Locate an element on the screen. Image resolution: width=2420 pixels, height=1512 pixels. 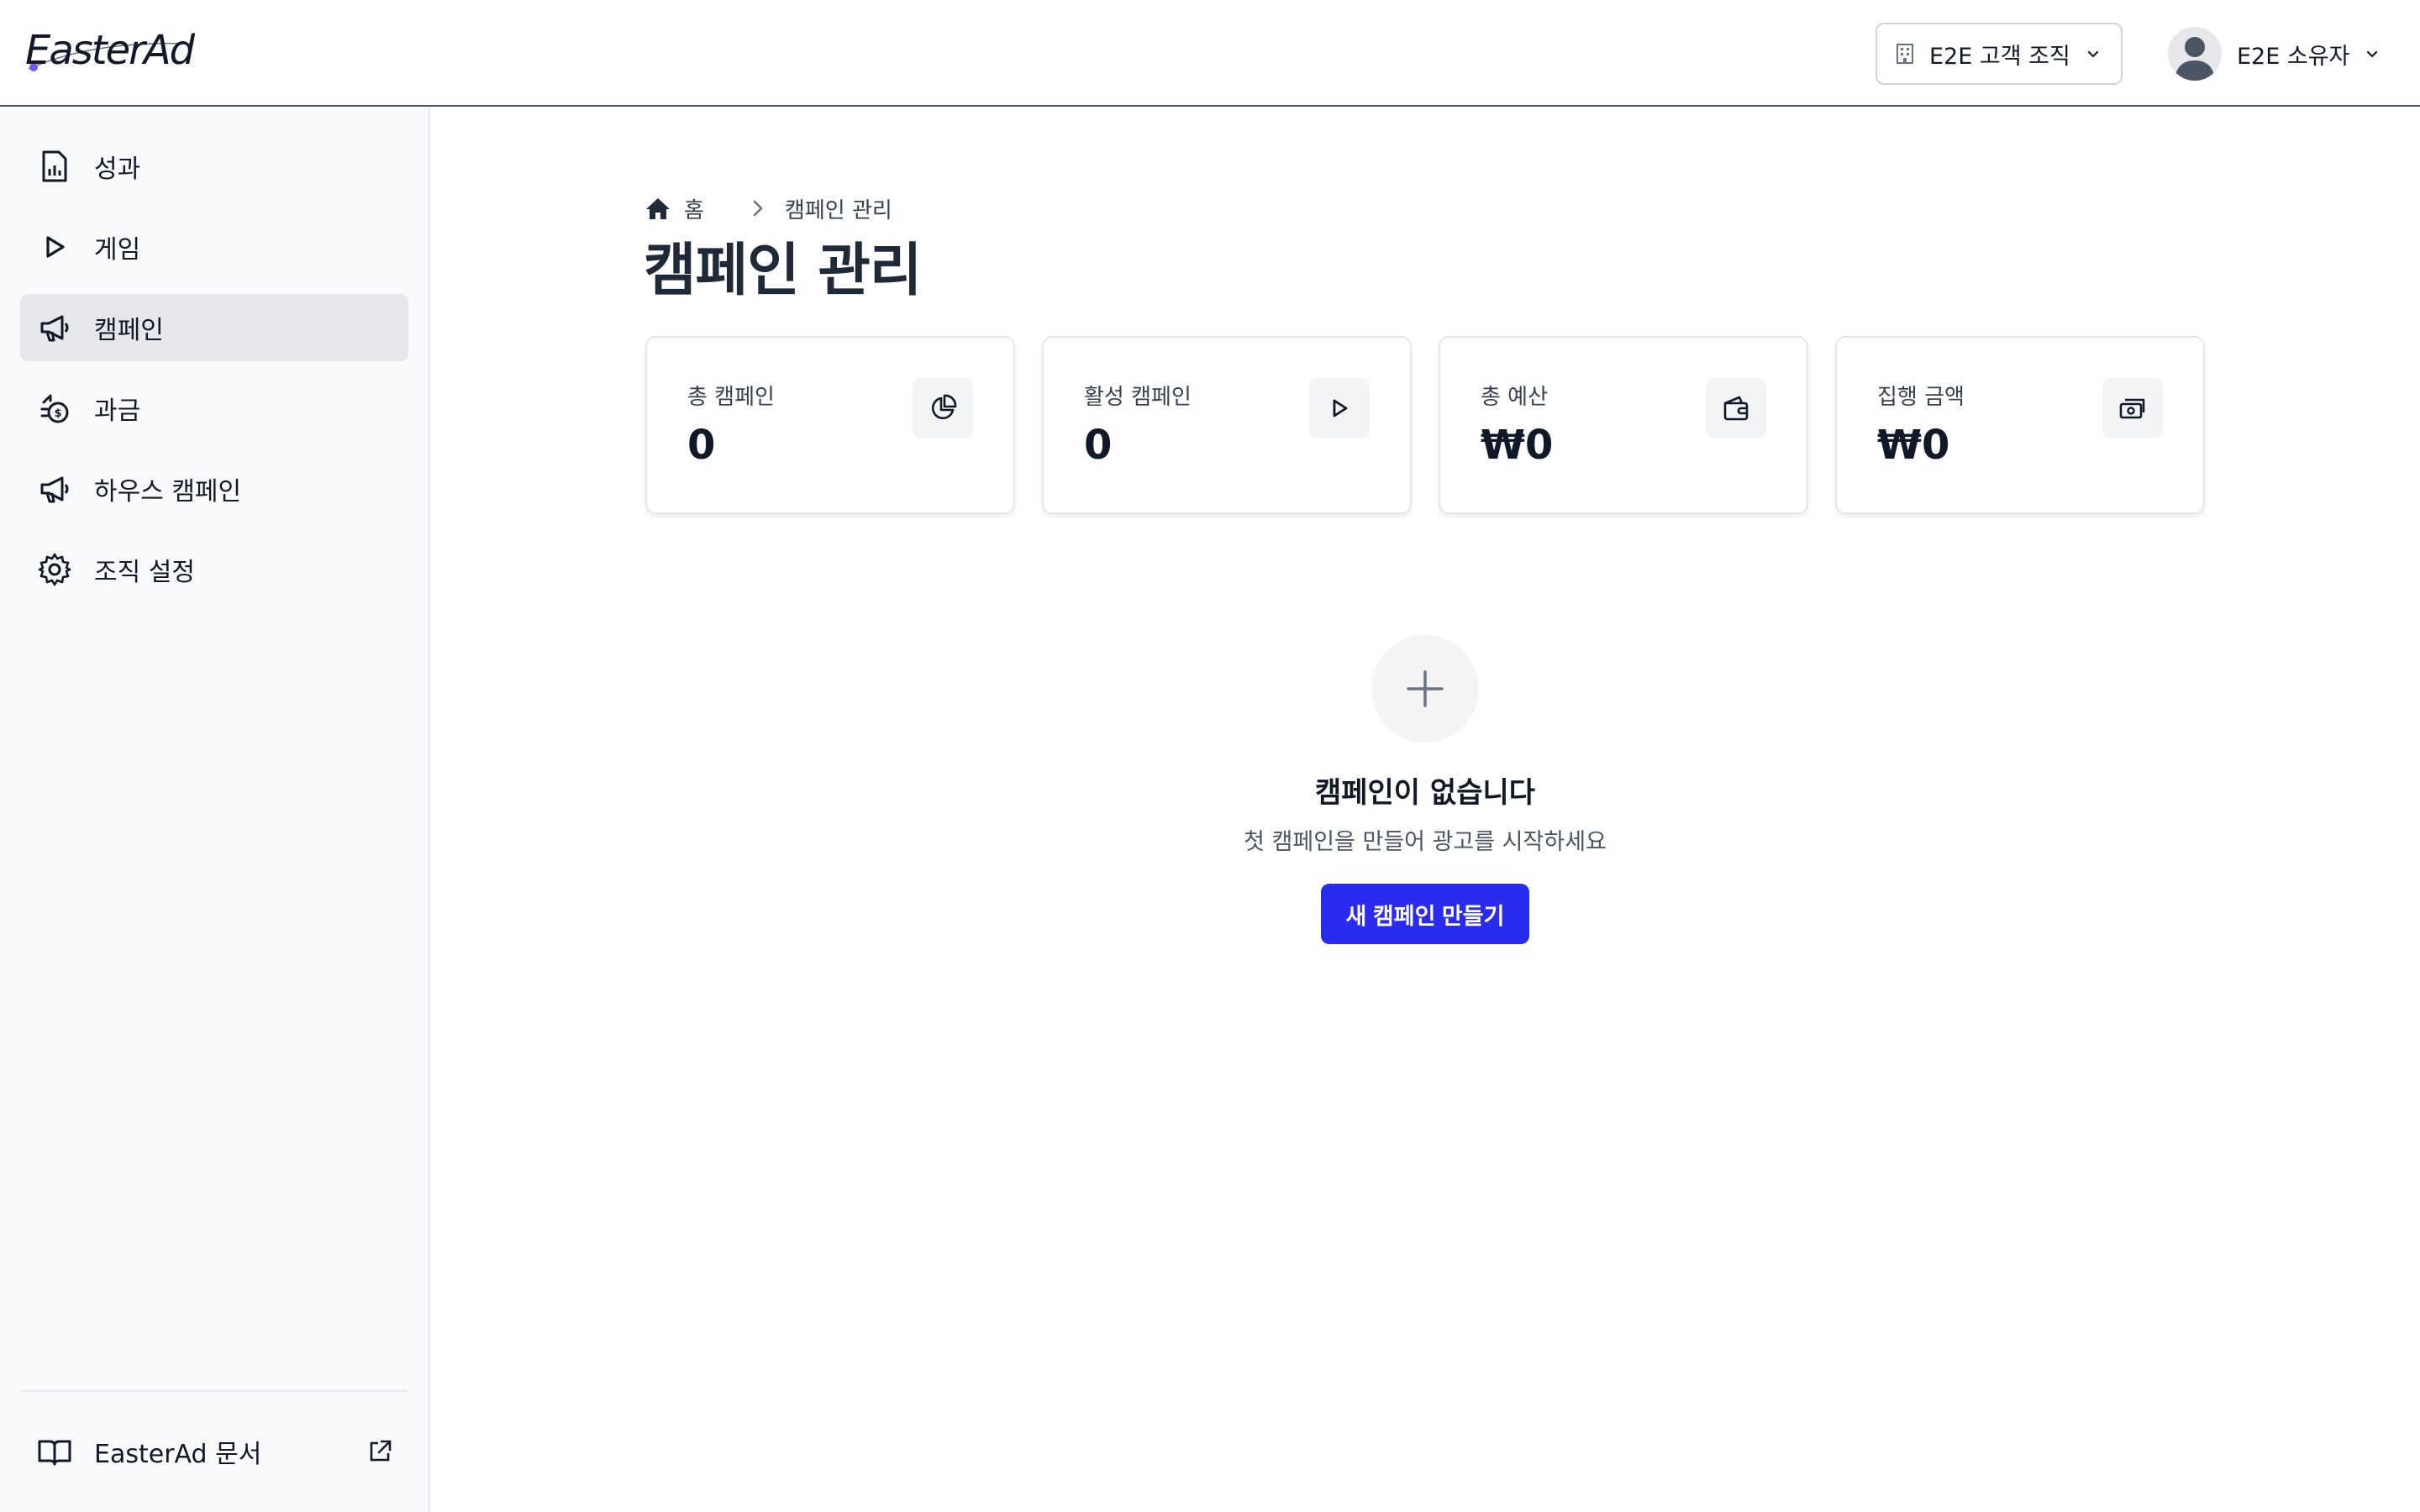
gear-icon is located at coordinates (54, 569).